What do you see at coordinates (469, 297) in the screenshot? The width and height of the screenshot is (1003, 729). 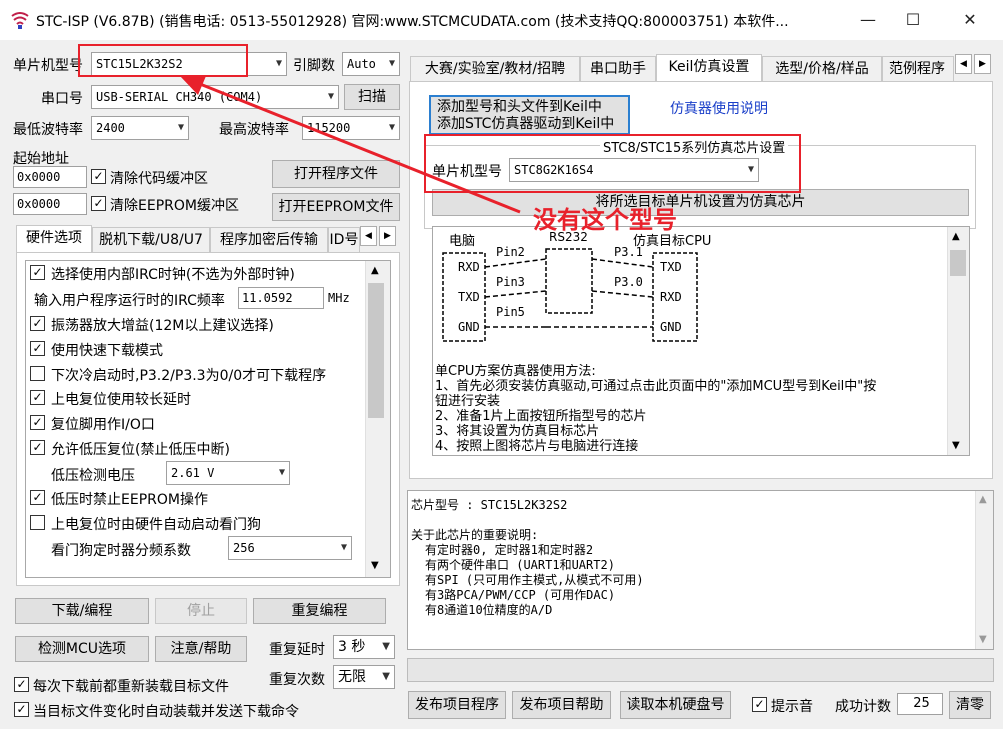 I see `pc-txd: TXD` at bounding box center [469, 297].